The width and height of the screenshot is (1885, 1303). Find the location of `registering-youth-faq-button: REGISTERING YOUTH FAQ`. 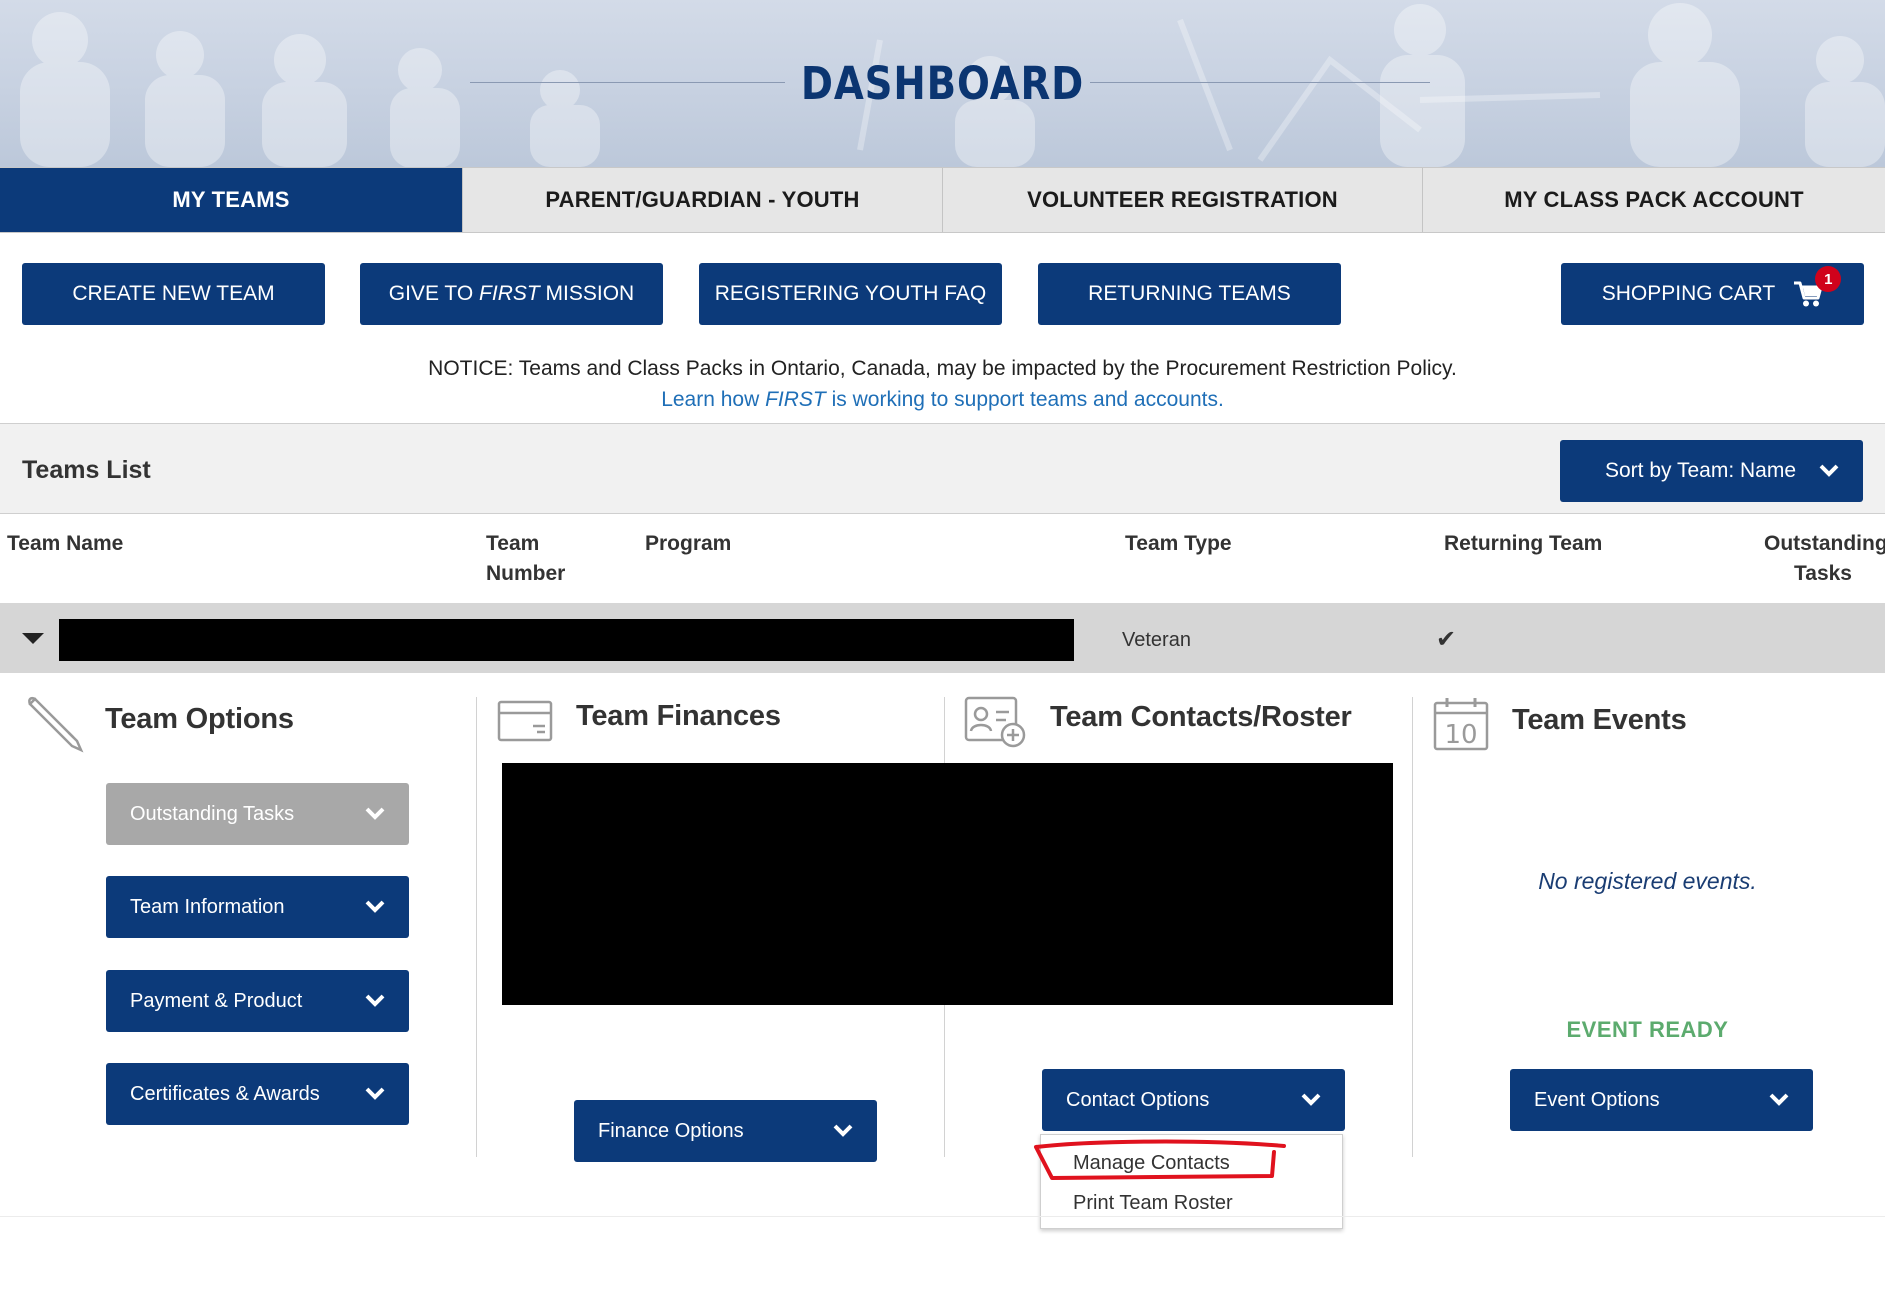

registering-youth-faq-button: REGISTERING YOUTH FAQ is located at coordinates (850, 294).